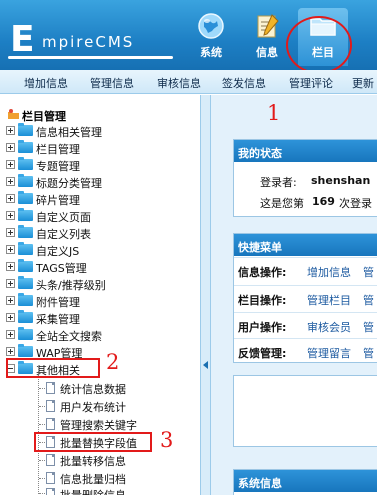 This screenshot has width=377, height=495. What do you see at coordinates (101, 216) in the screenshot?
I see `tree-node: 自定义页面` at bounding box center [101, 216].